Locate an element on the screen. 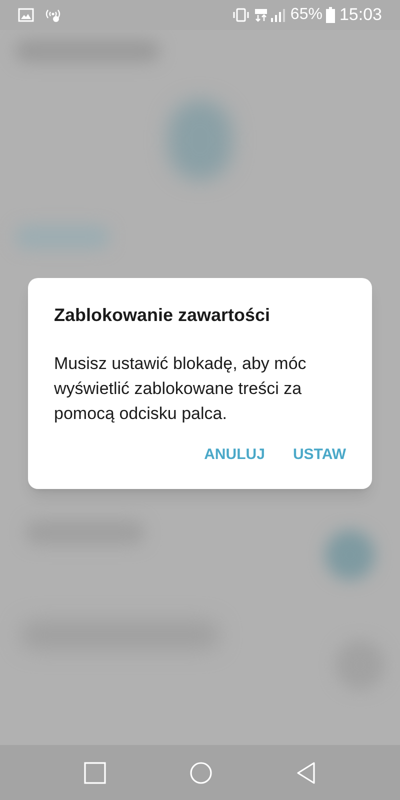 This screenshot has height=800, width=400. battery-icon is located at coordinates (331, 15).